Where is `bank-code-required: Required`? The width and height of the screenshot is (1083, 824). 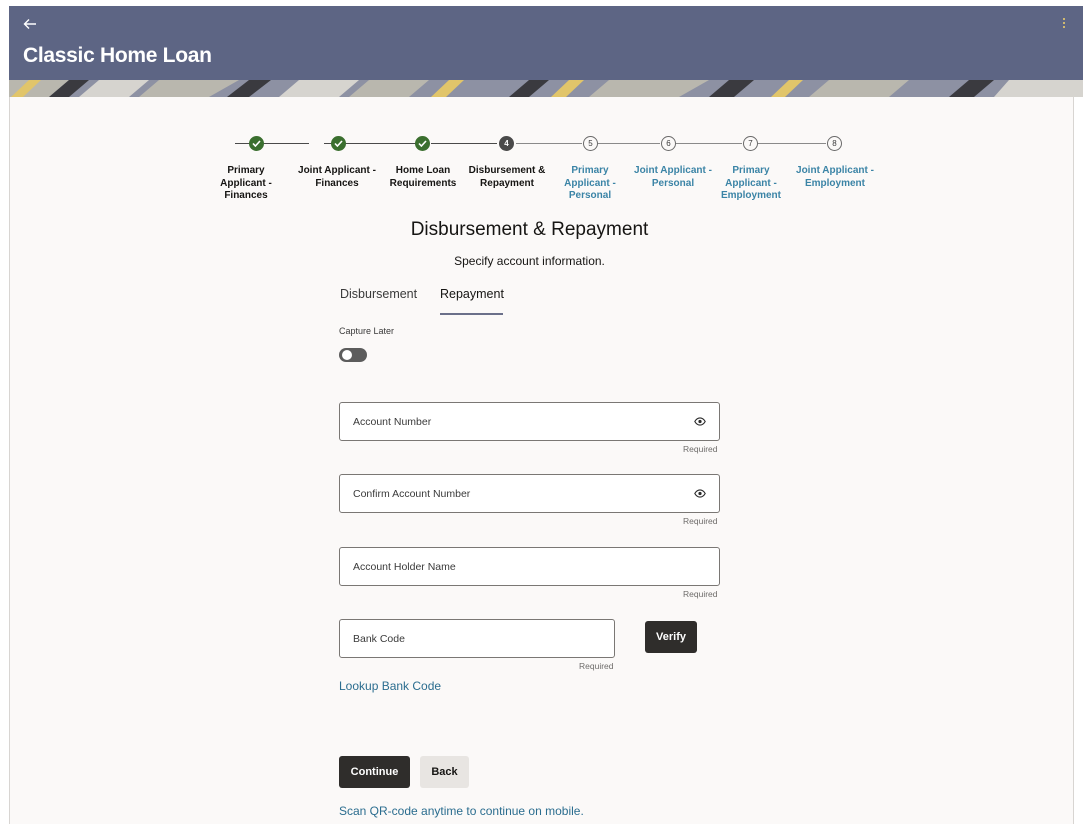 bank-code-required: Required is located at coordinates (596, 666).